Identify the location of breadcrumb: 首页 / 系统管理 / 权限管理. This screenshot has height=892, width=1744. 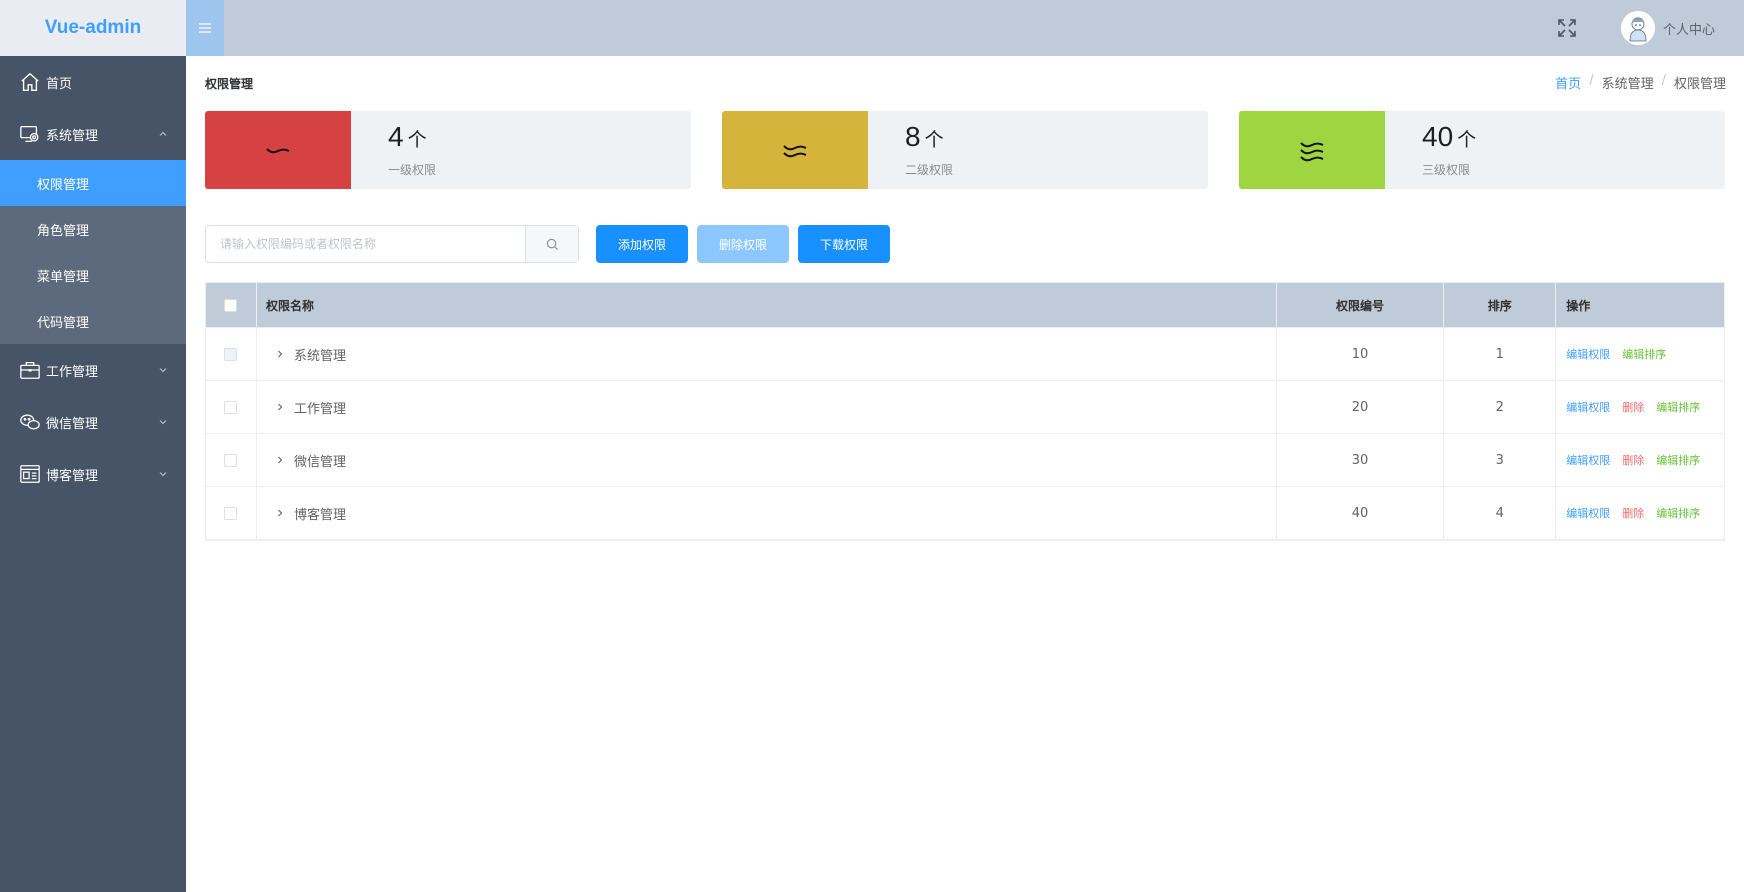
(1640, 82).